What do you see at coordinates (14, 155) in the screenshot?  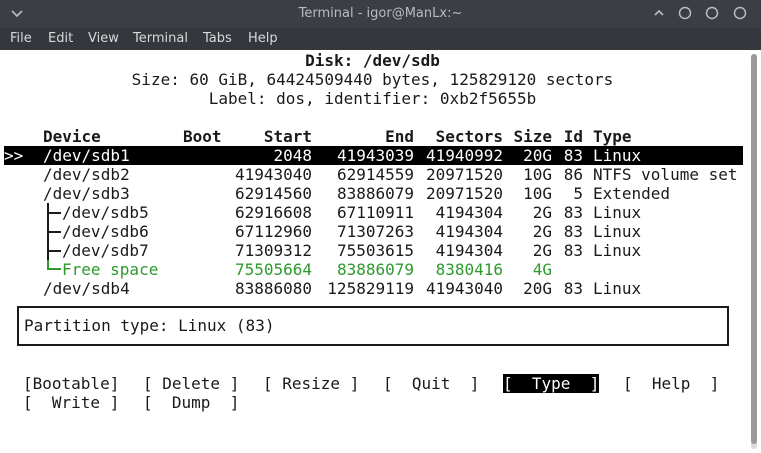 I see `row-marker: >>` at bounding box center [14, 155].